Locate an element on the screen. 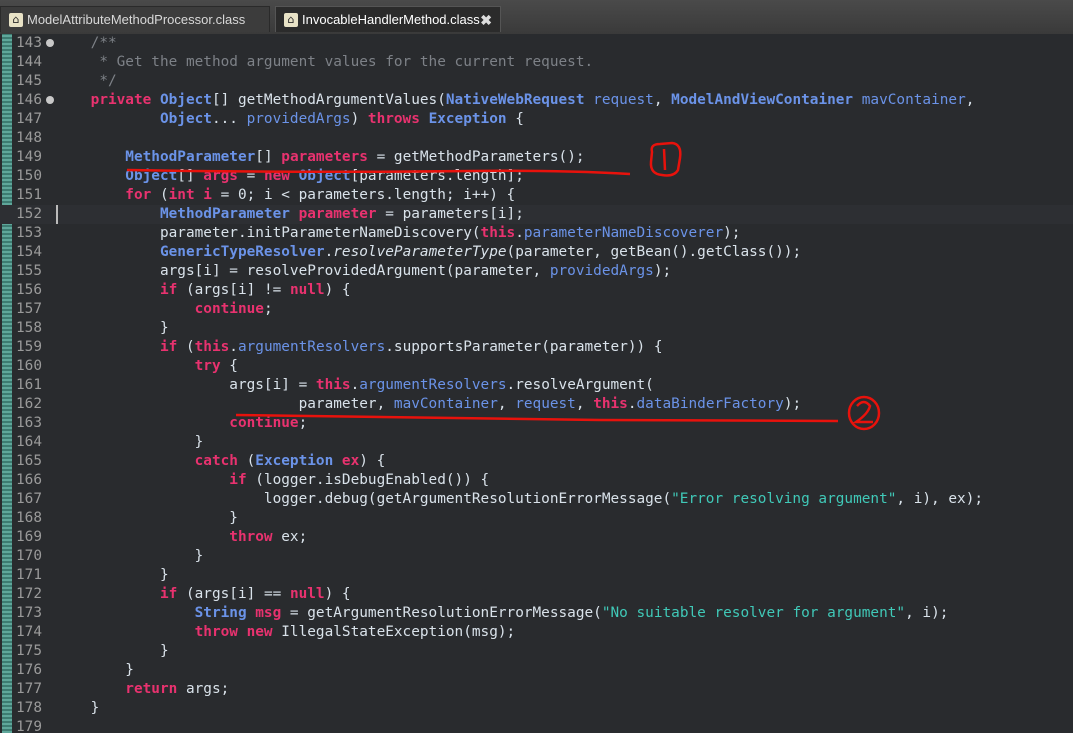 The image size is (1073, 733). code-line: 160 try { is located at coordinates (536, 366).